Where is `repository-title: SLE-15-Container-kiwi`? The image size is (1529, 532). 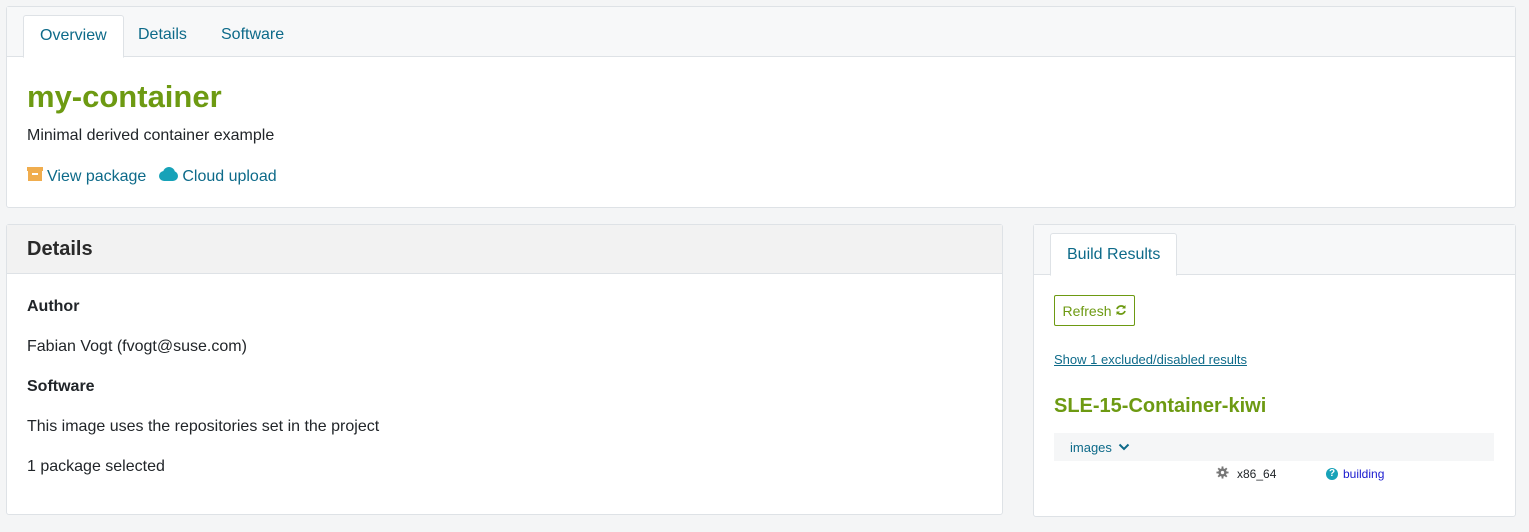
repository-title: SLE-15-Container-kiwi is located at coordinates (1160, 406).